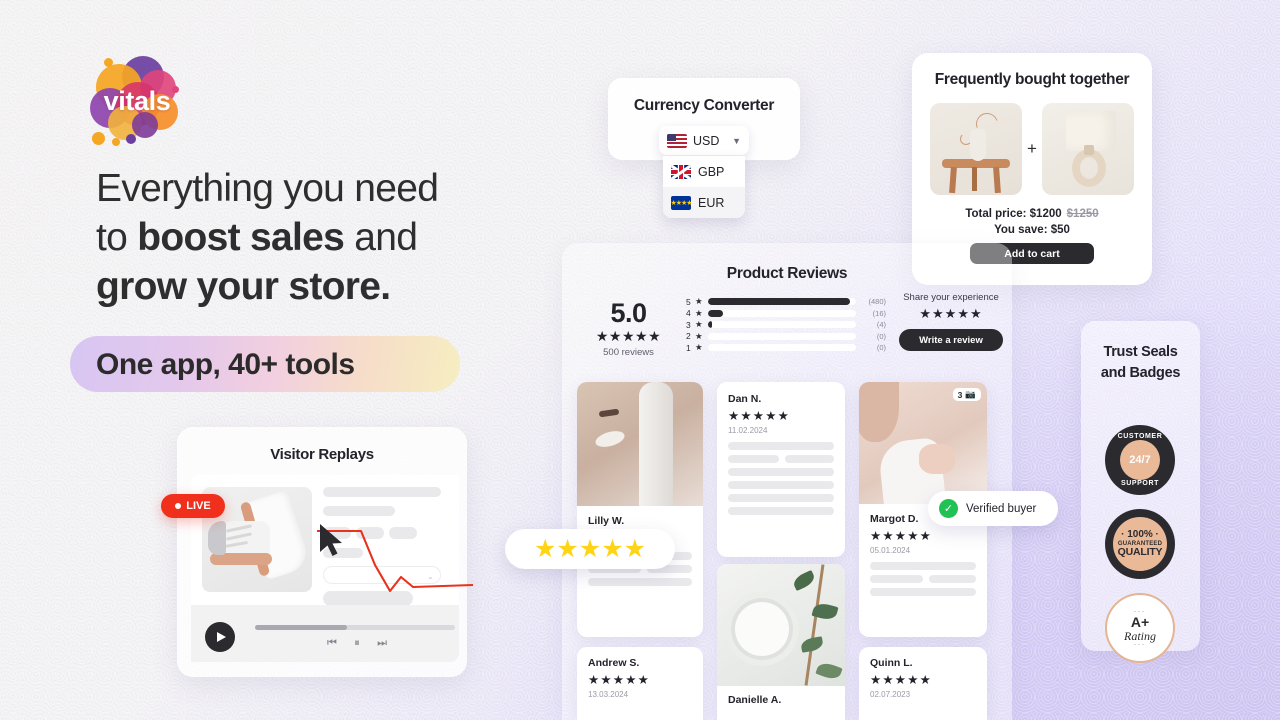 The width and height of the screenshot is (1280, 720). What do you see at coordinates (688, 313) in the screenshot?
I see `rating-bar-stars: 4` at bounding box center [688, 313].